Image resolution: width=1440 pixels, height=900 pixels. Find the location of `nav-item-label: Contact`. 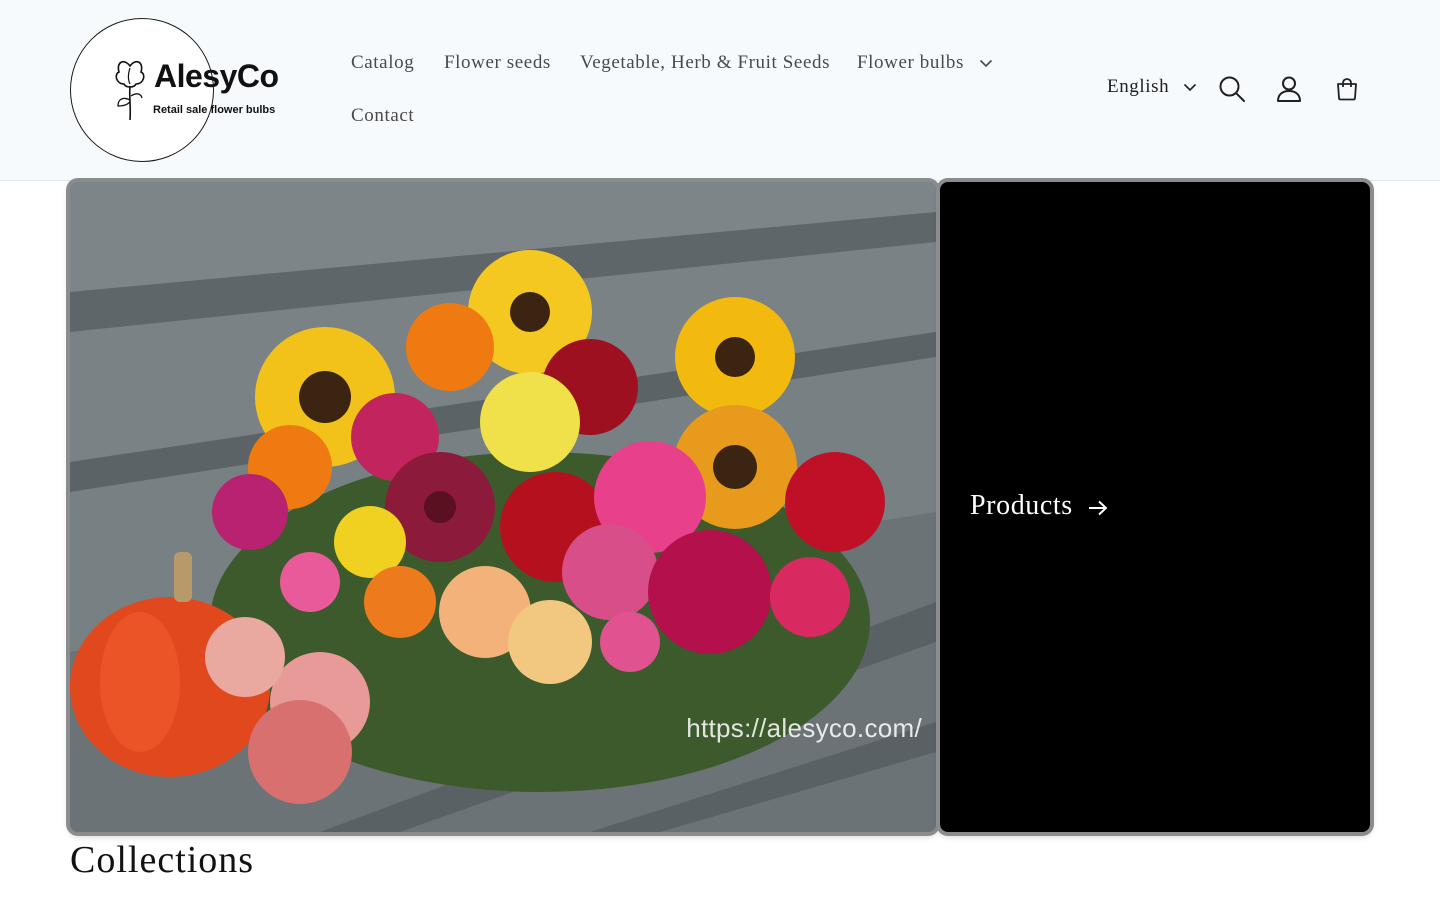

nav-item-label: Contact is located at coordinates (383, 115).